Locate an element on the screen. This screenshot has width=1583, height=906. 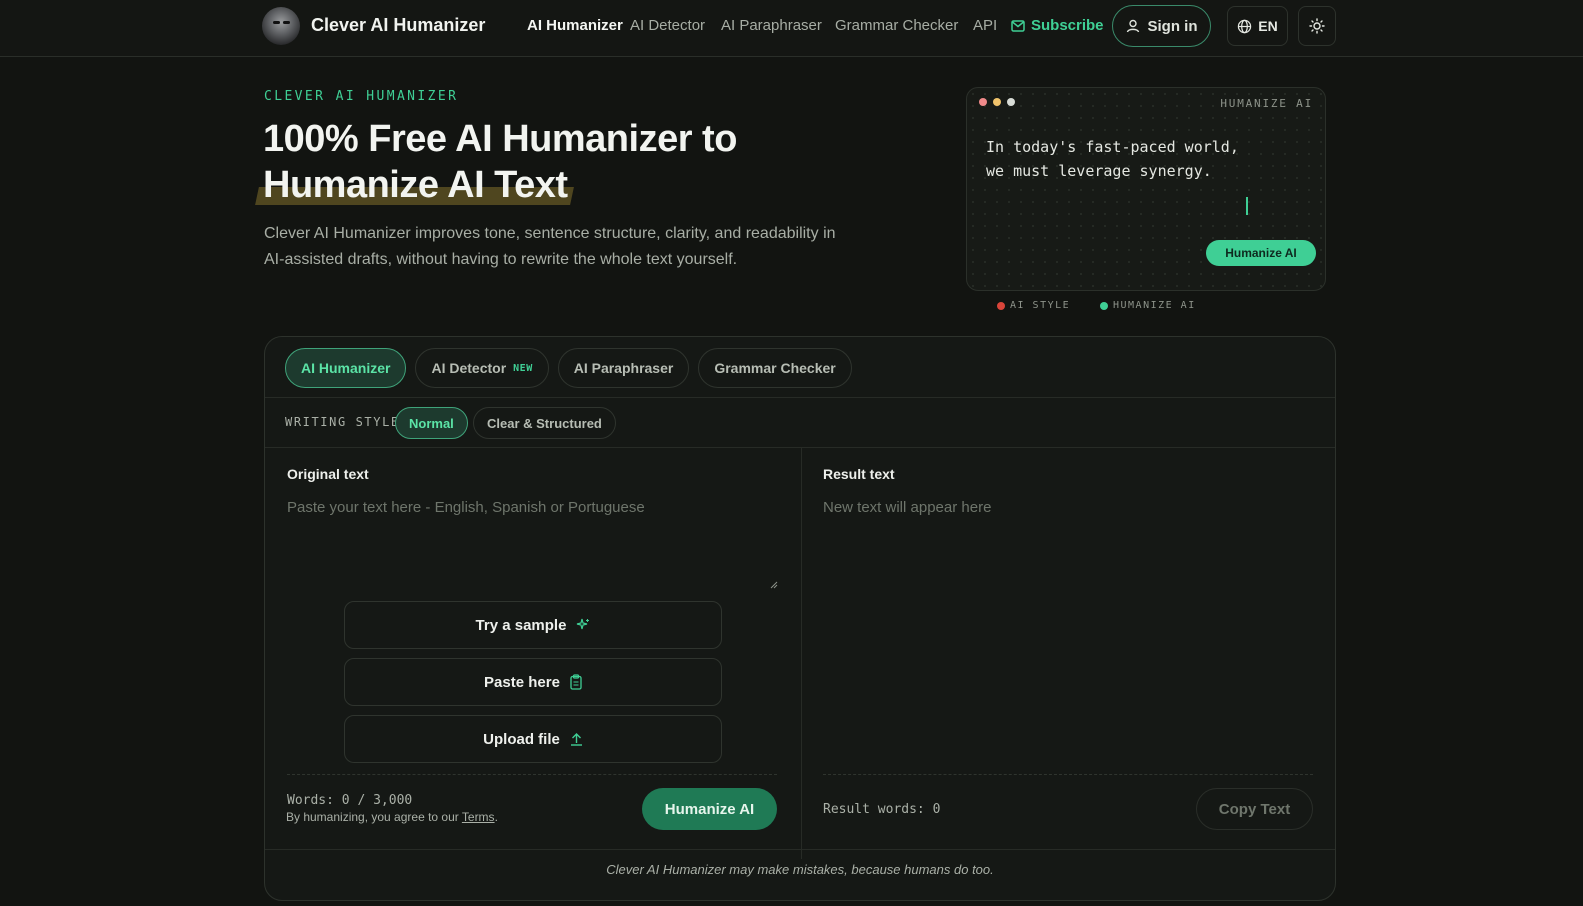
globe-icon is located at coordinates (1245, 26).